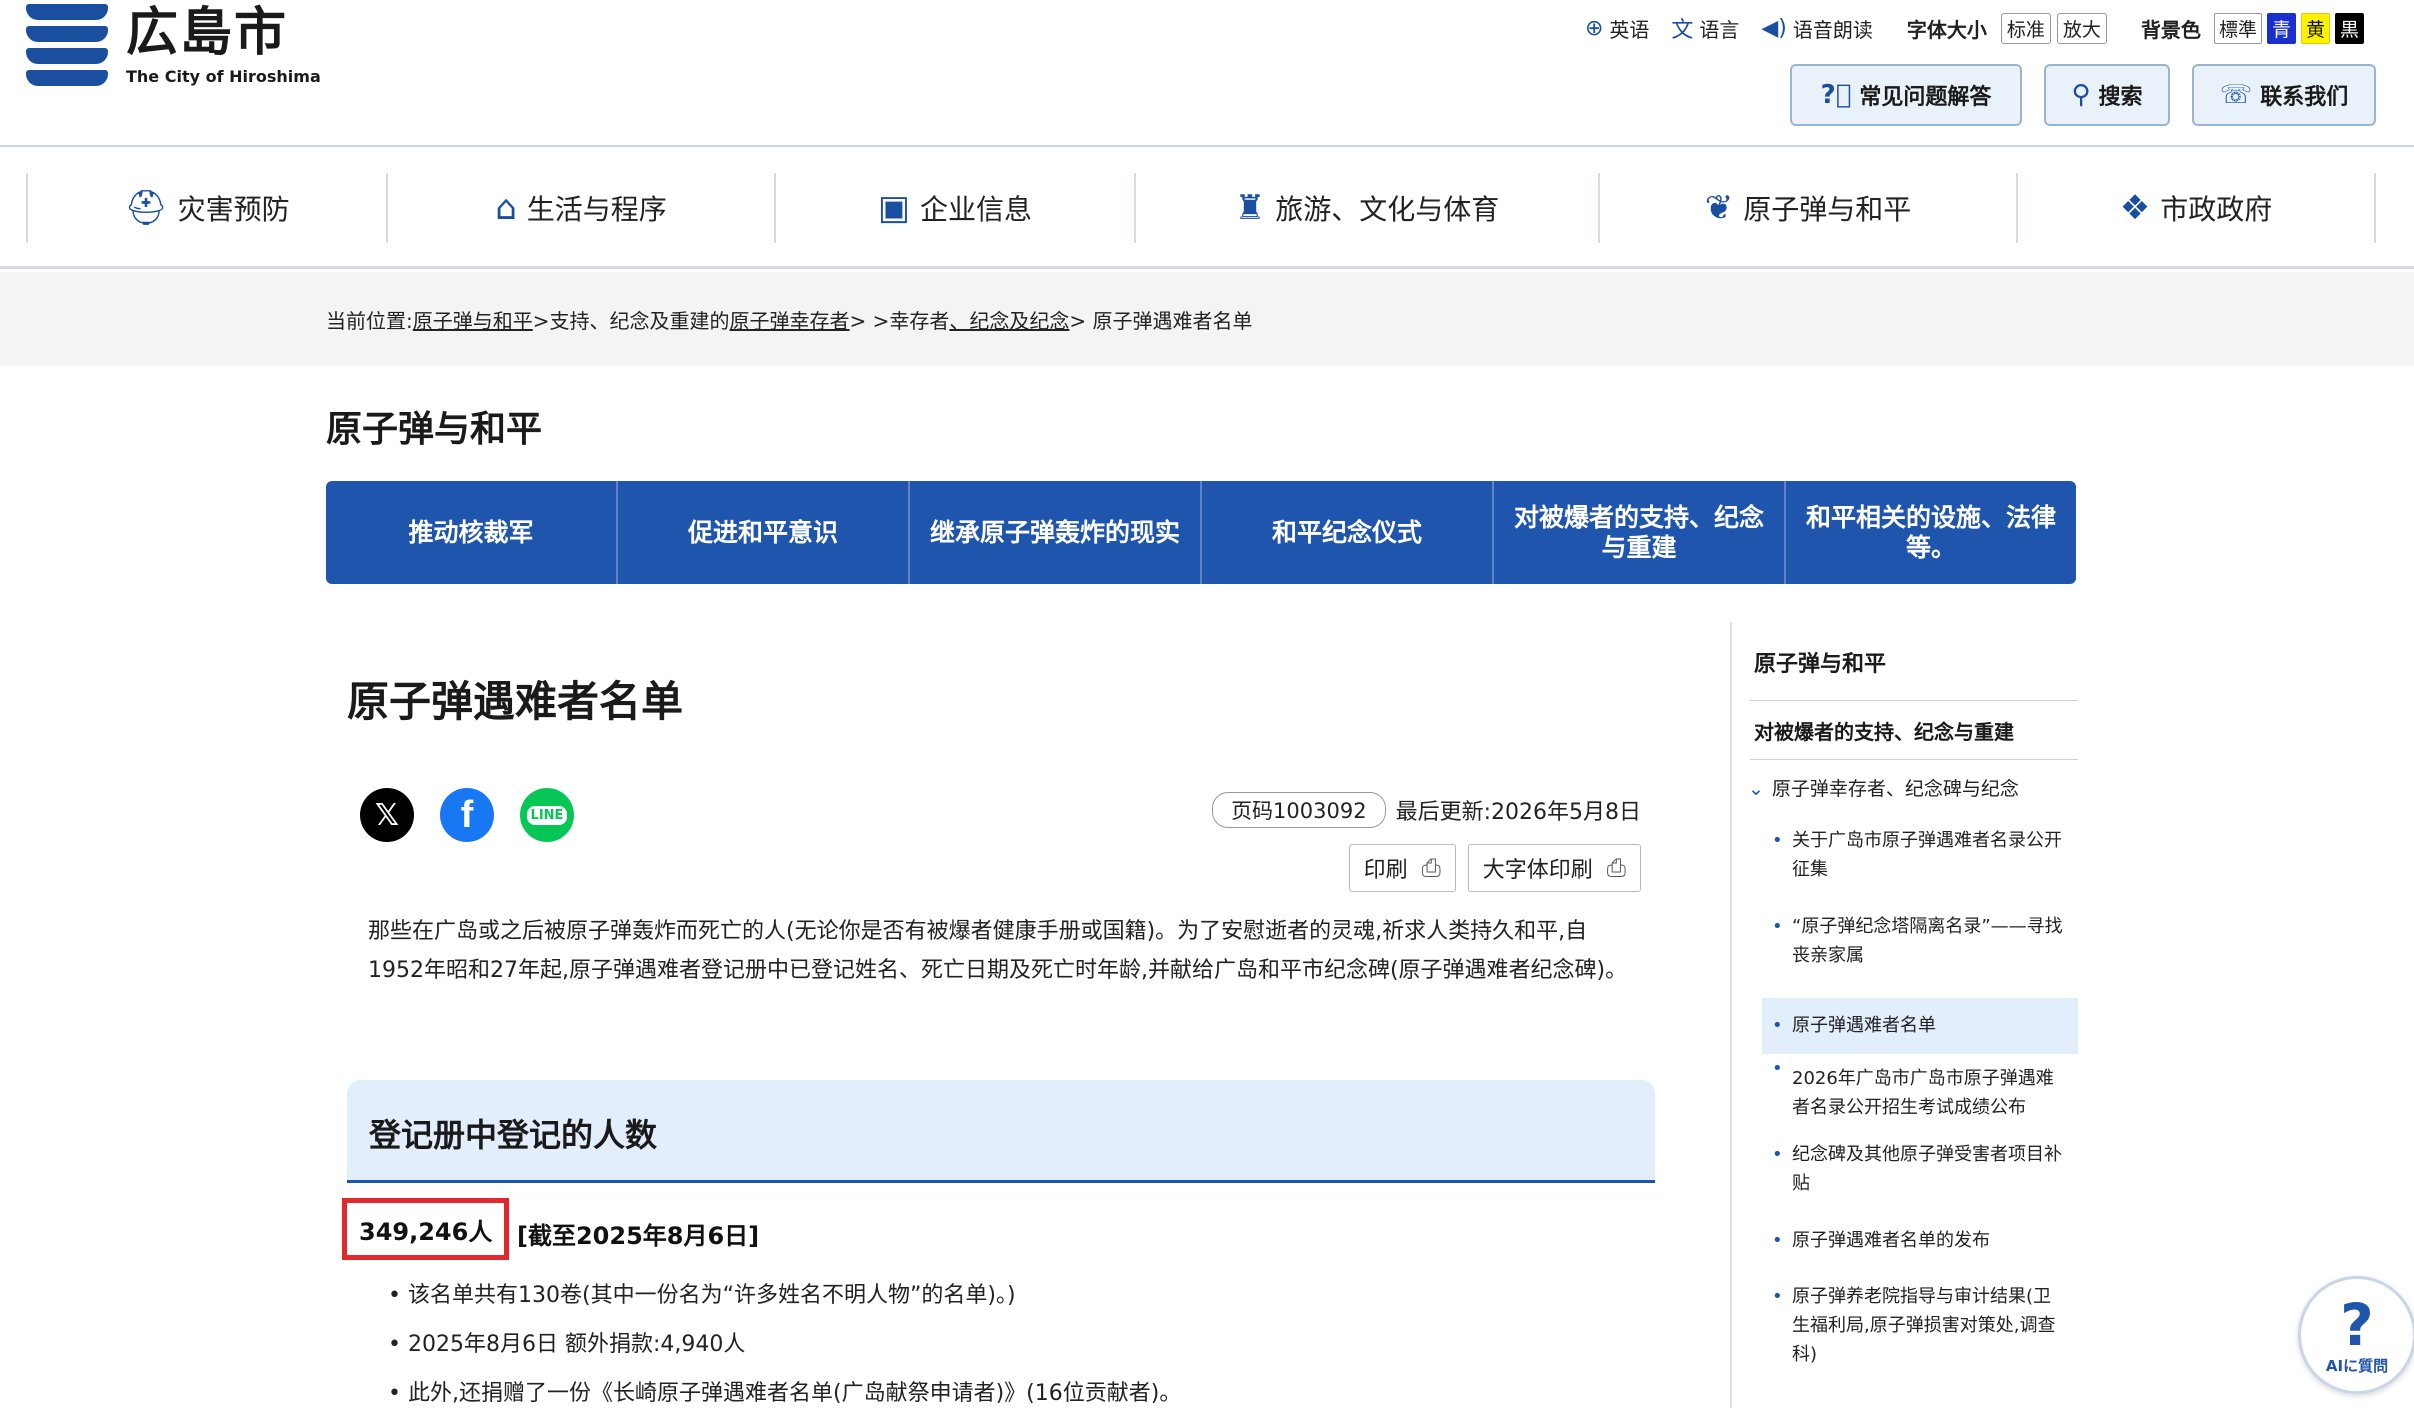 The height and width of the screenshot is (1408, 2414). I want to click on nav-atomic-bomb-peace: ❦ 原子弹与和平, so click(1807, 207).